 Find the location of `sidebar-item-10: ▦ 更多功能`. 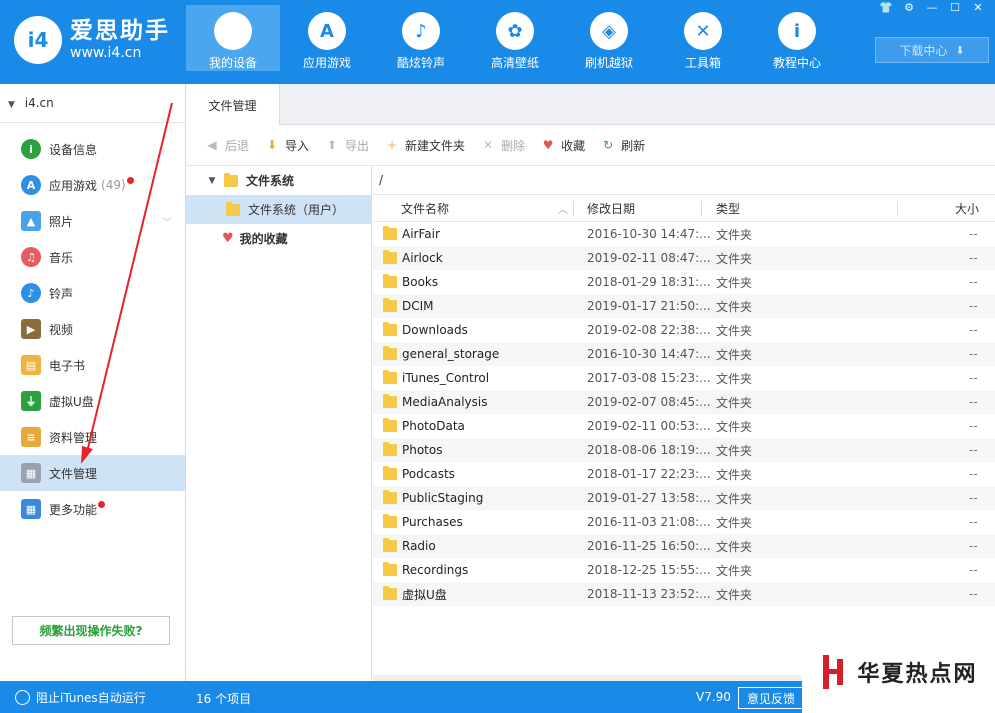

sidebar-item-10: ▦ 更多功能 is located at coordinates (92, 509).